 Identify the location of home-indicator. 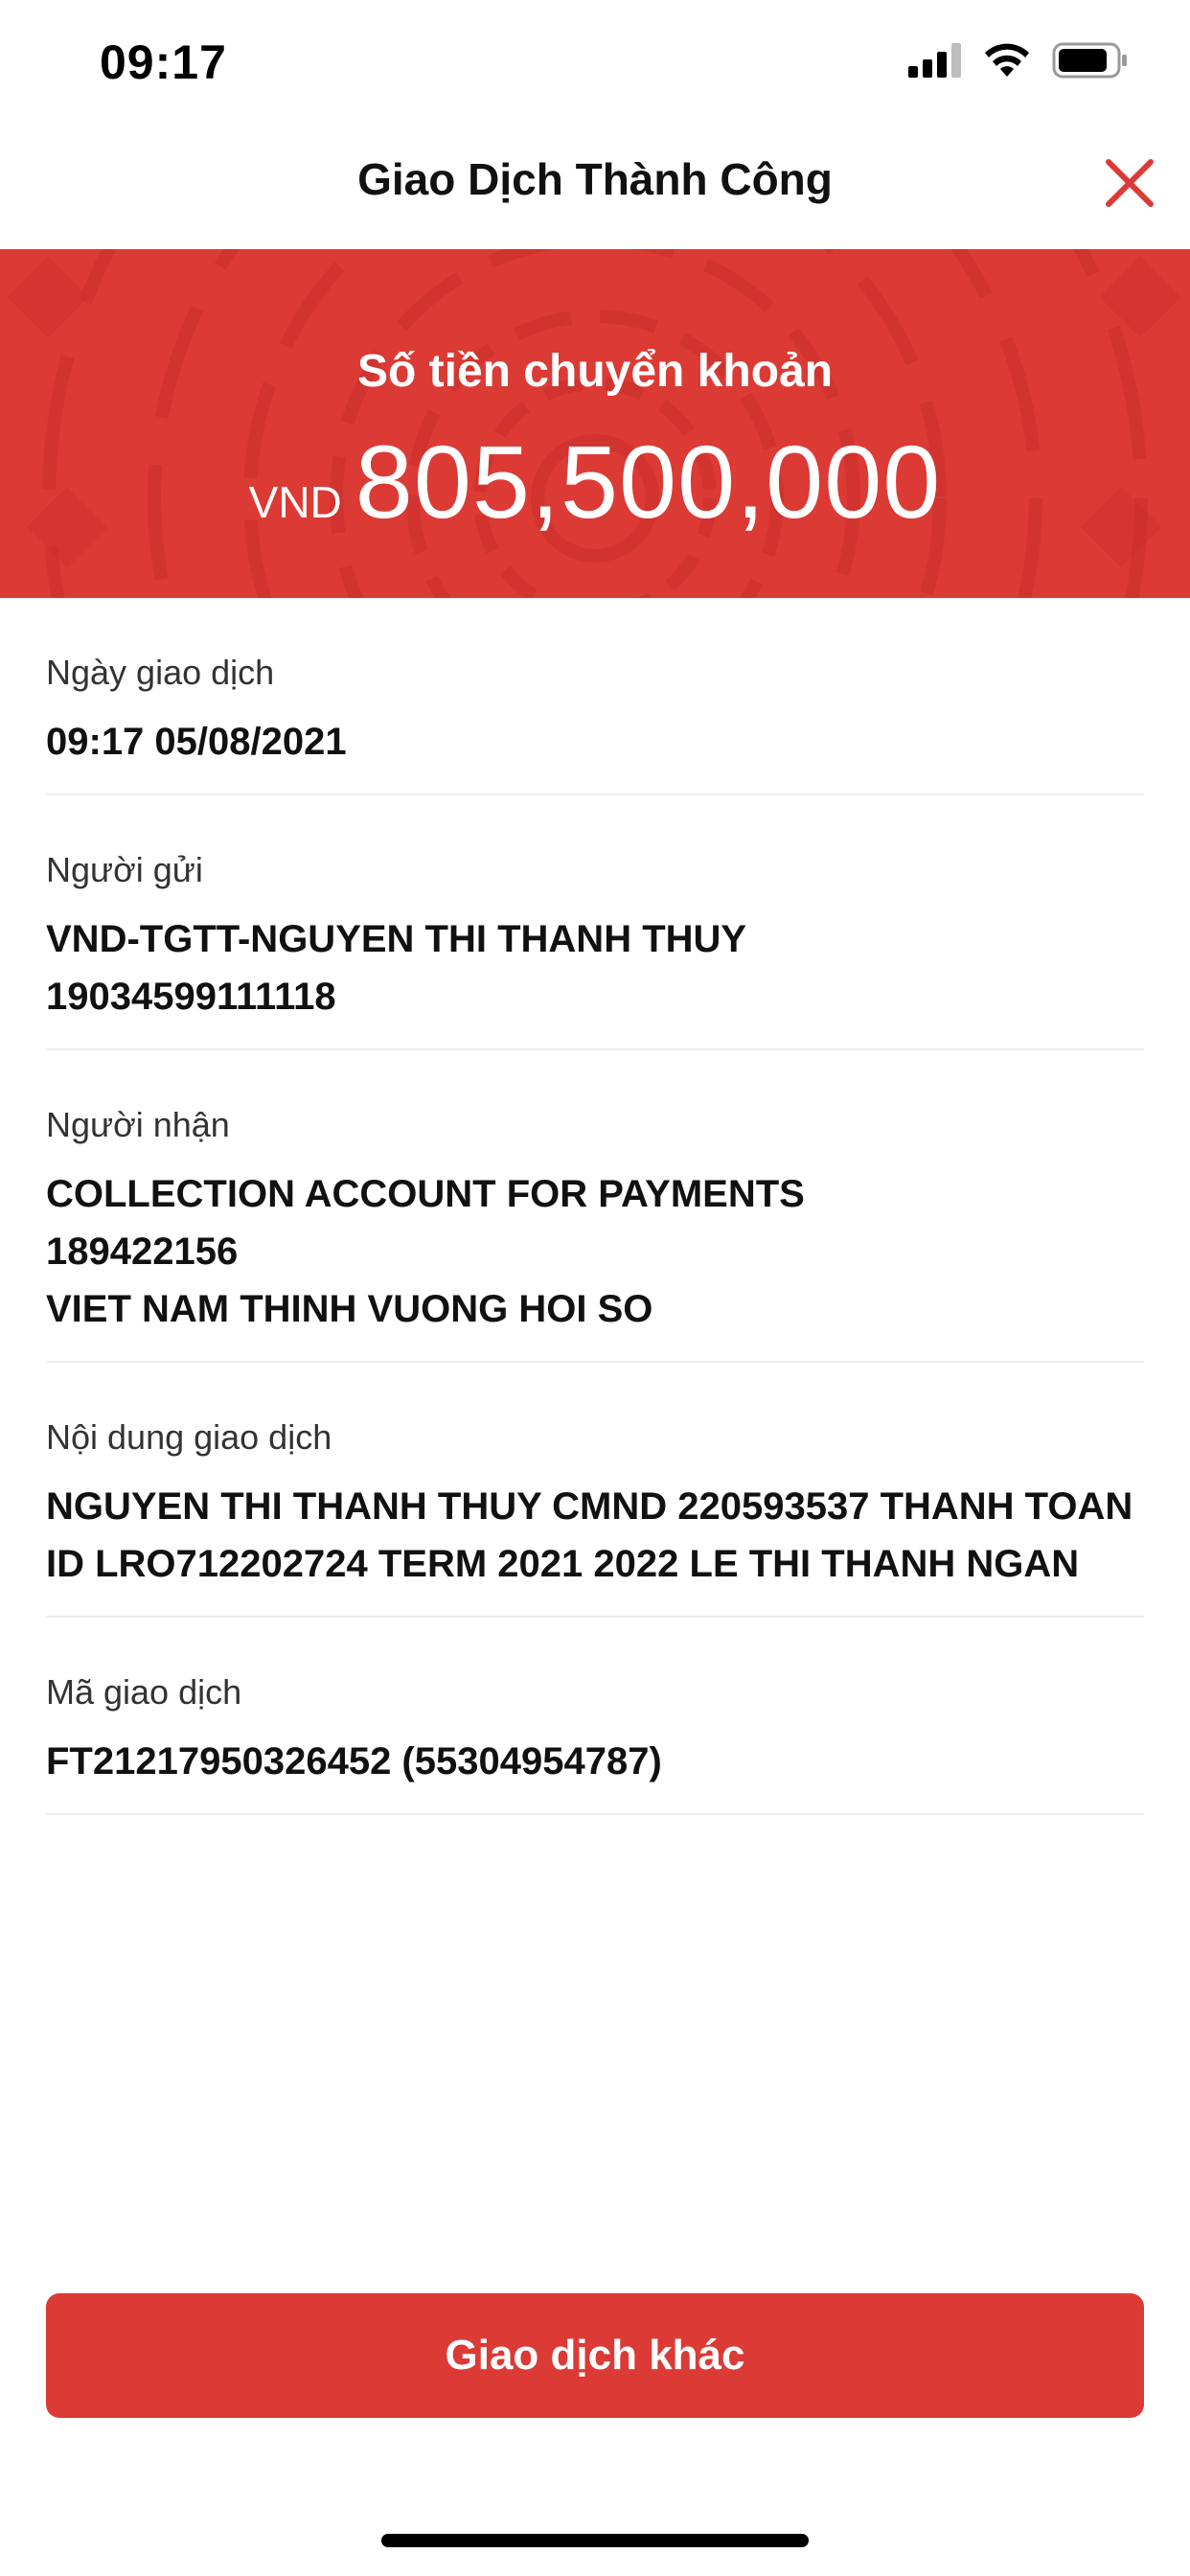
(595, 2540).